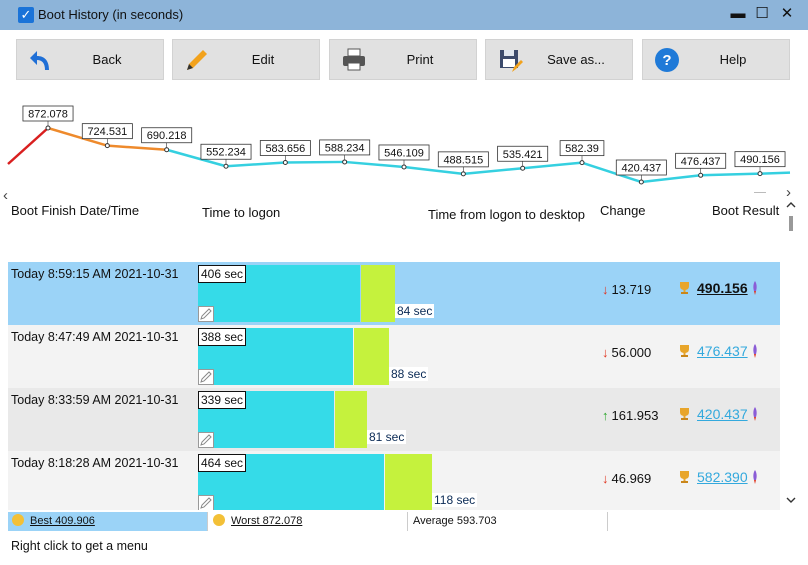 Image resolution: width=808 pixels, height=565 pixels. I want to click on point-label: 872.078, so click(48, 115).